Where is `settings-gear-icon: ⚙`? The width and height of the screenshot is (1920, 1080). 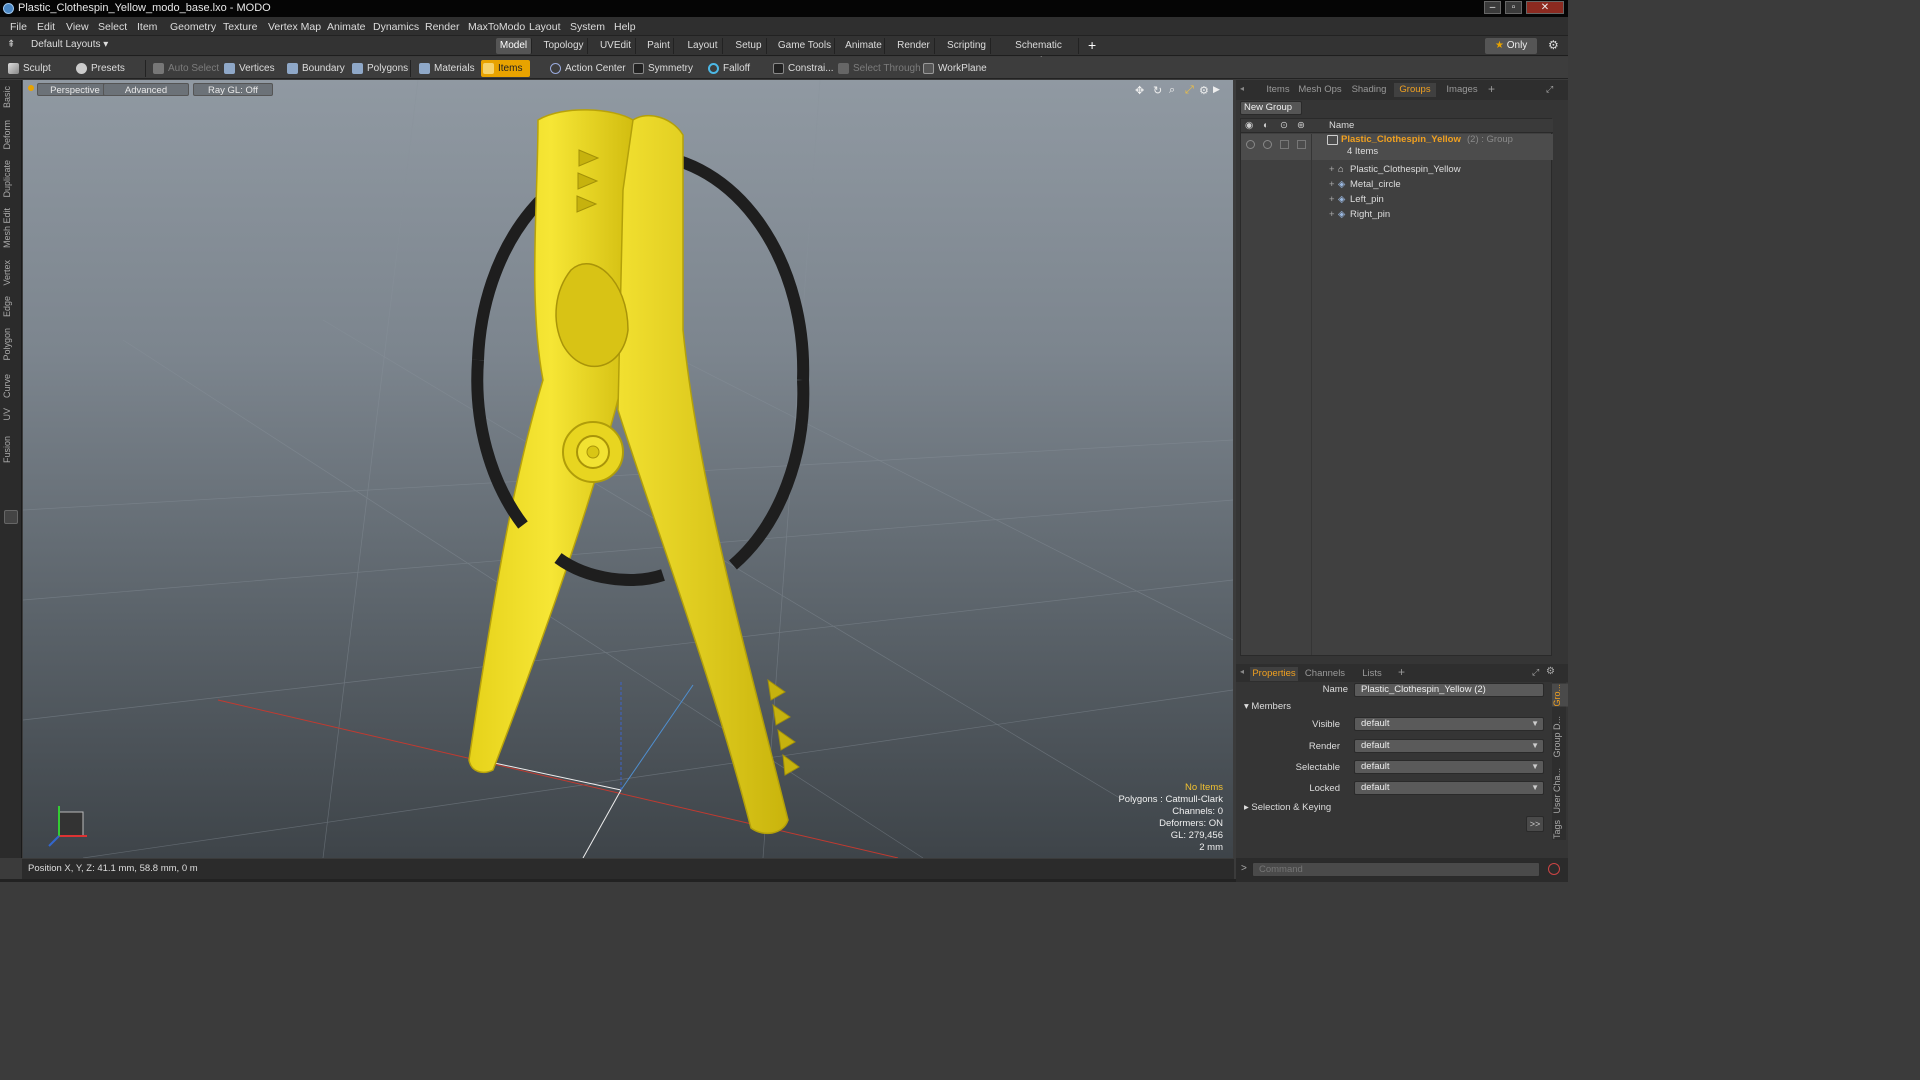 settings-gear-icon: ⚙ is located at coordinates (1553, 45).